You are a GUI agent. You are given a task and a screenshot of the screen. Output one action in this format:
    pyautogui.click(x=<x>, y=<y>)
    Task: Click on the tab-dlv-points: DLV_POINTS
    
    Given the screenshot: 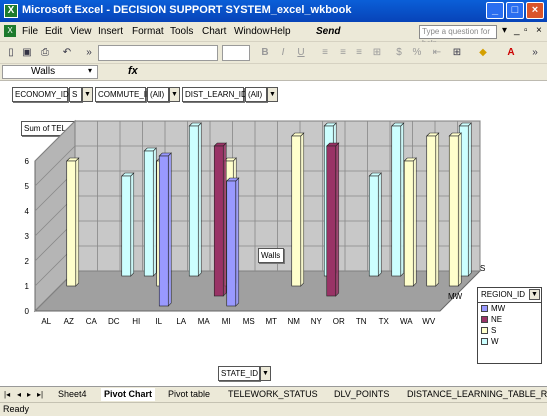 What is the action you would take?
    pyautogui.click(x=361, y=394)
    